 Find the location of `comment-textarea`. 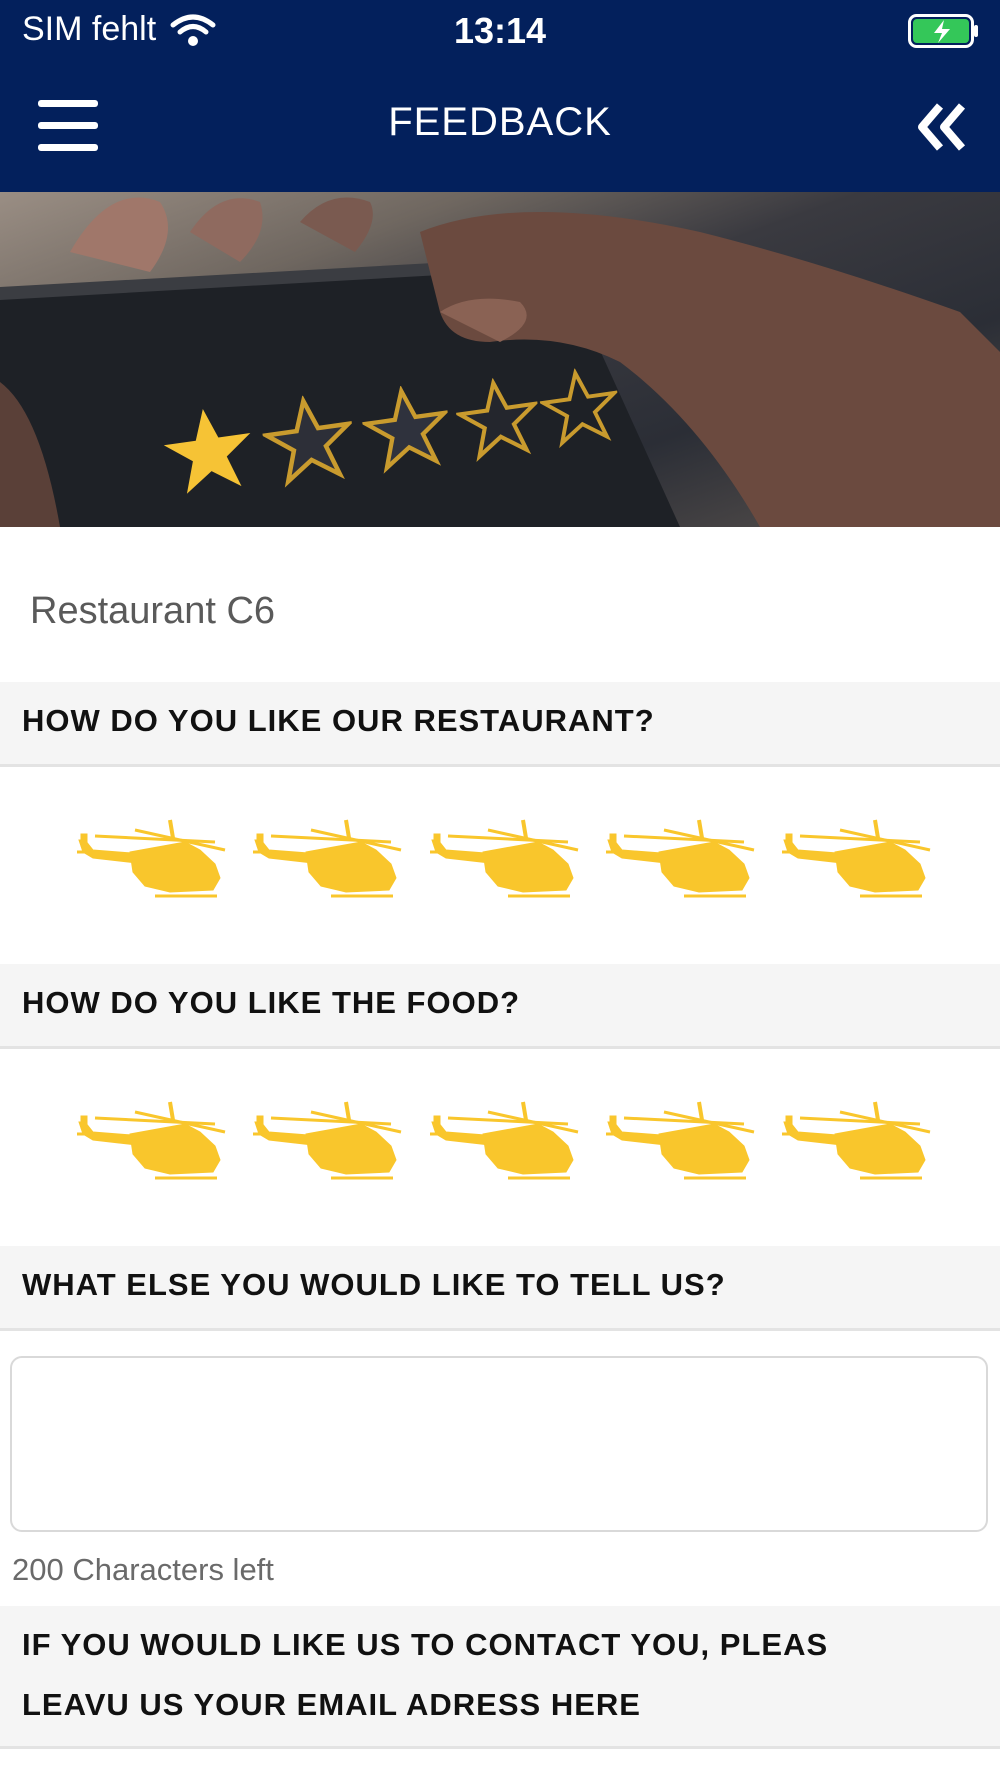

comment-textarea is located at coordinates (499, 1444).